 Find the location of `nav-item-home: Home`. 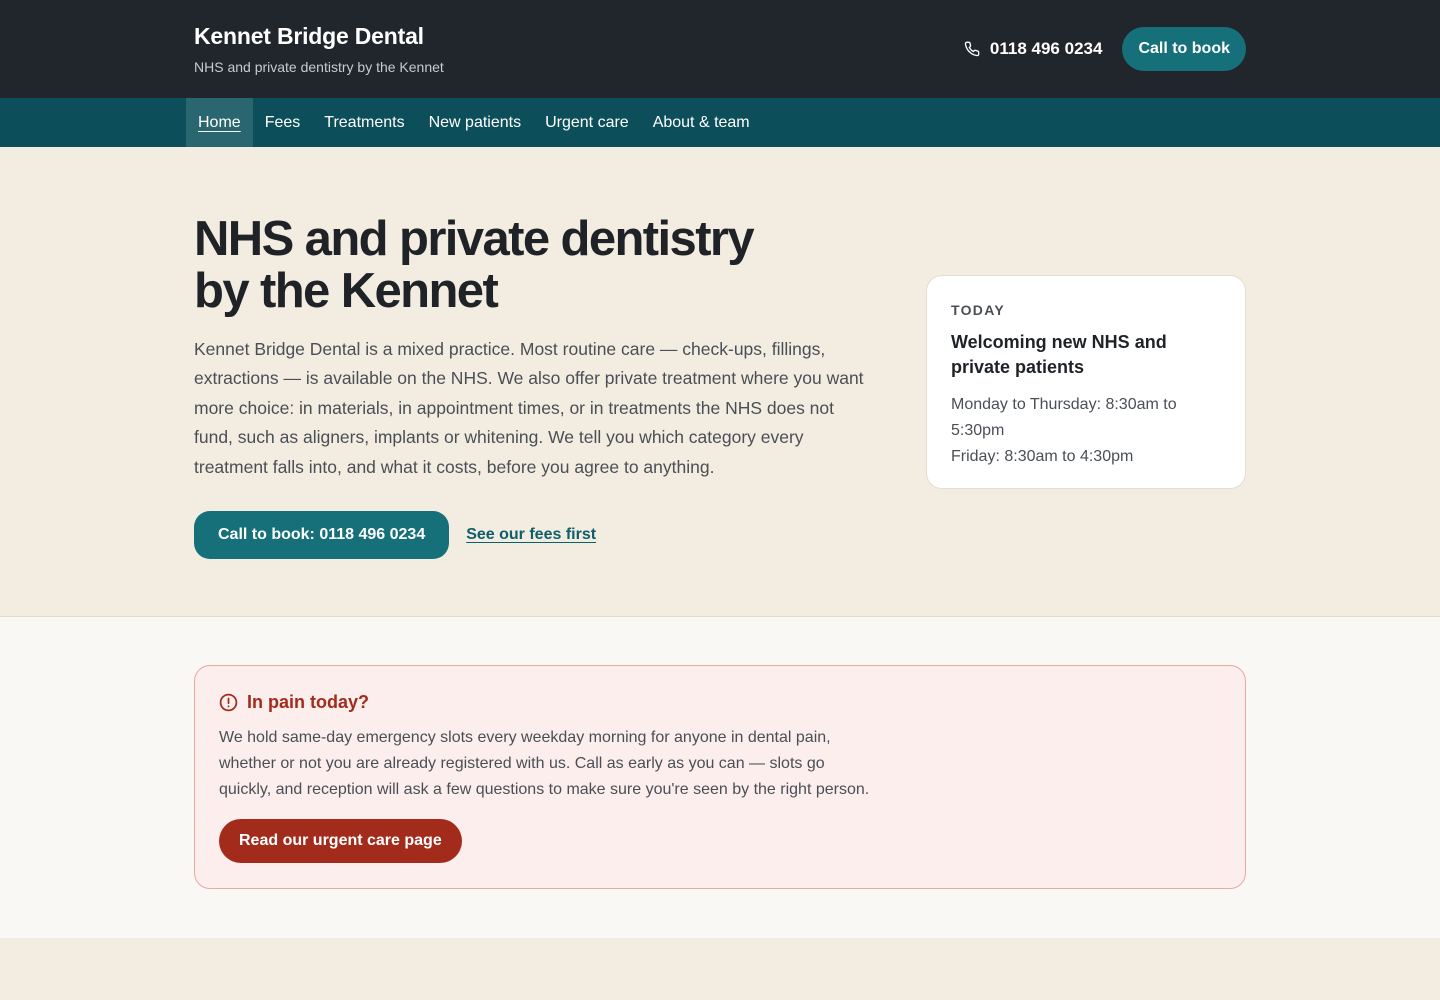

nav-item-home: Home is located at coordinates (219, 122).